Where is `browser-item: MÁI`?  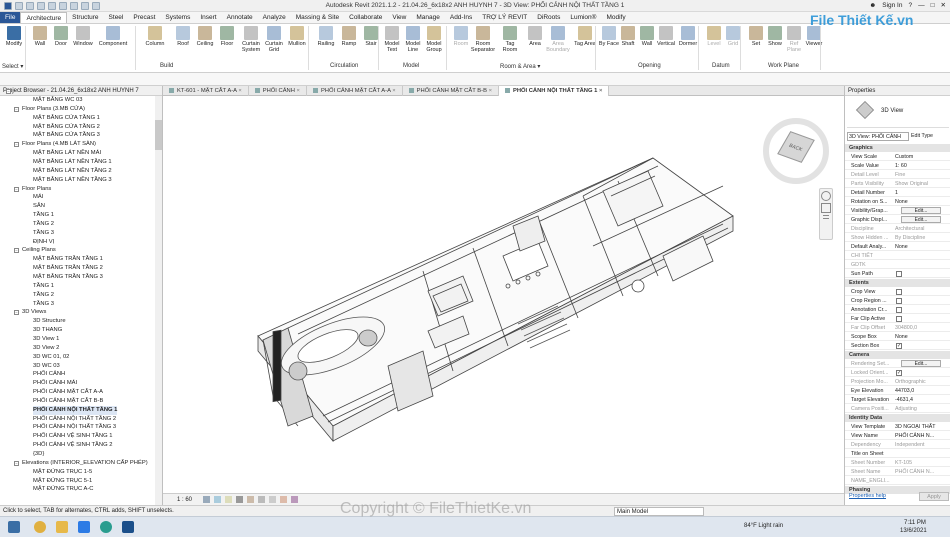
browser-item: MÁI is located at coordinates (38, 197).